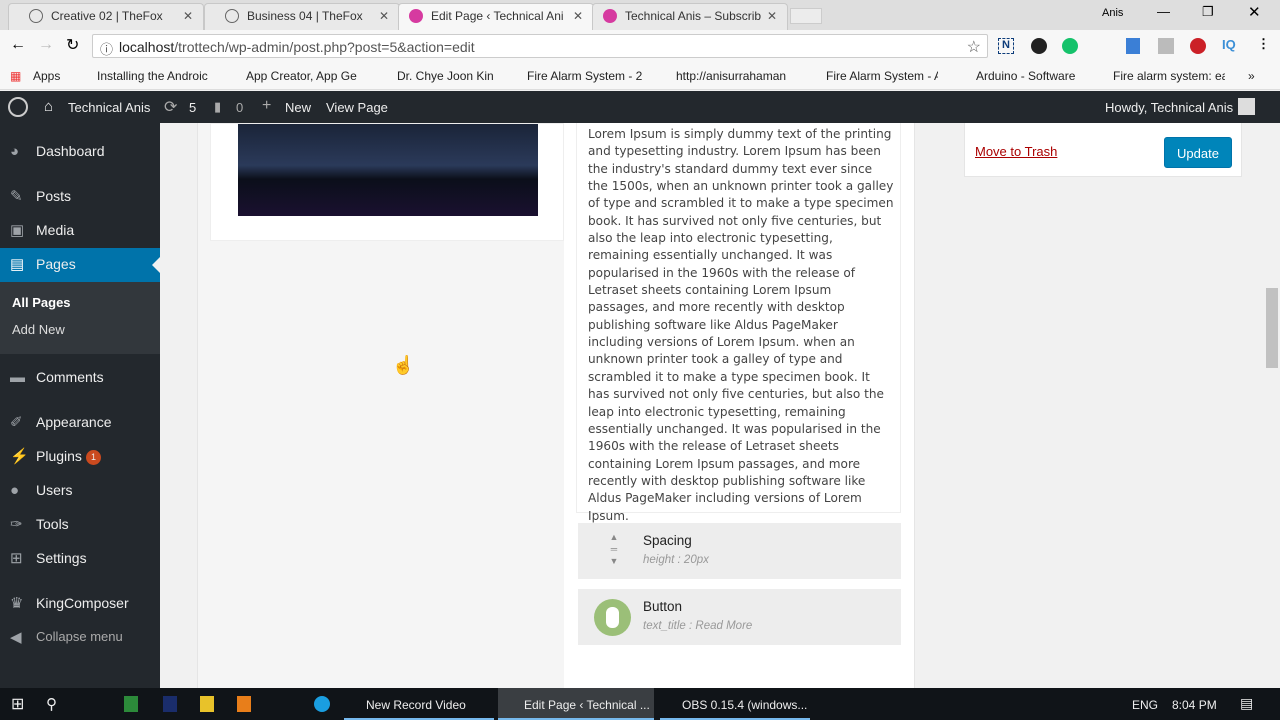 This screenshot has width=1280, height=720. Describe the element at coordinates (51, 704) in the screenshot. I see `search-icon: ⚲` at that location.